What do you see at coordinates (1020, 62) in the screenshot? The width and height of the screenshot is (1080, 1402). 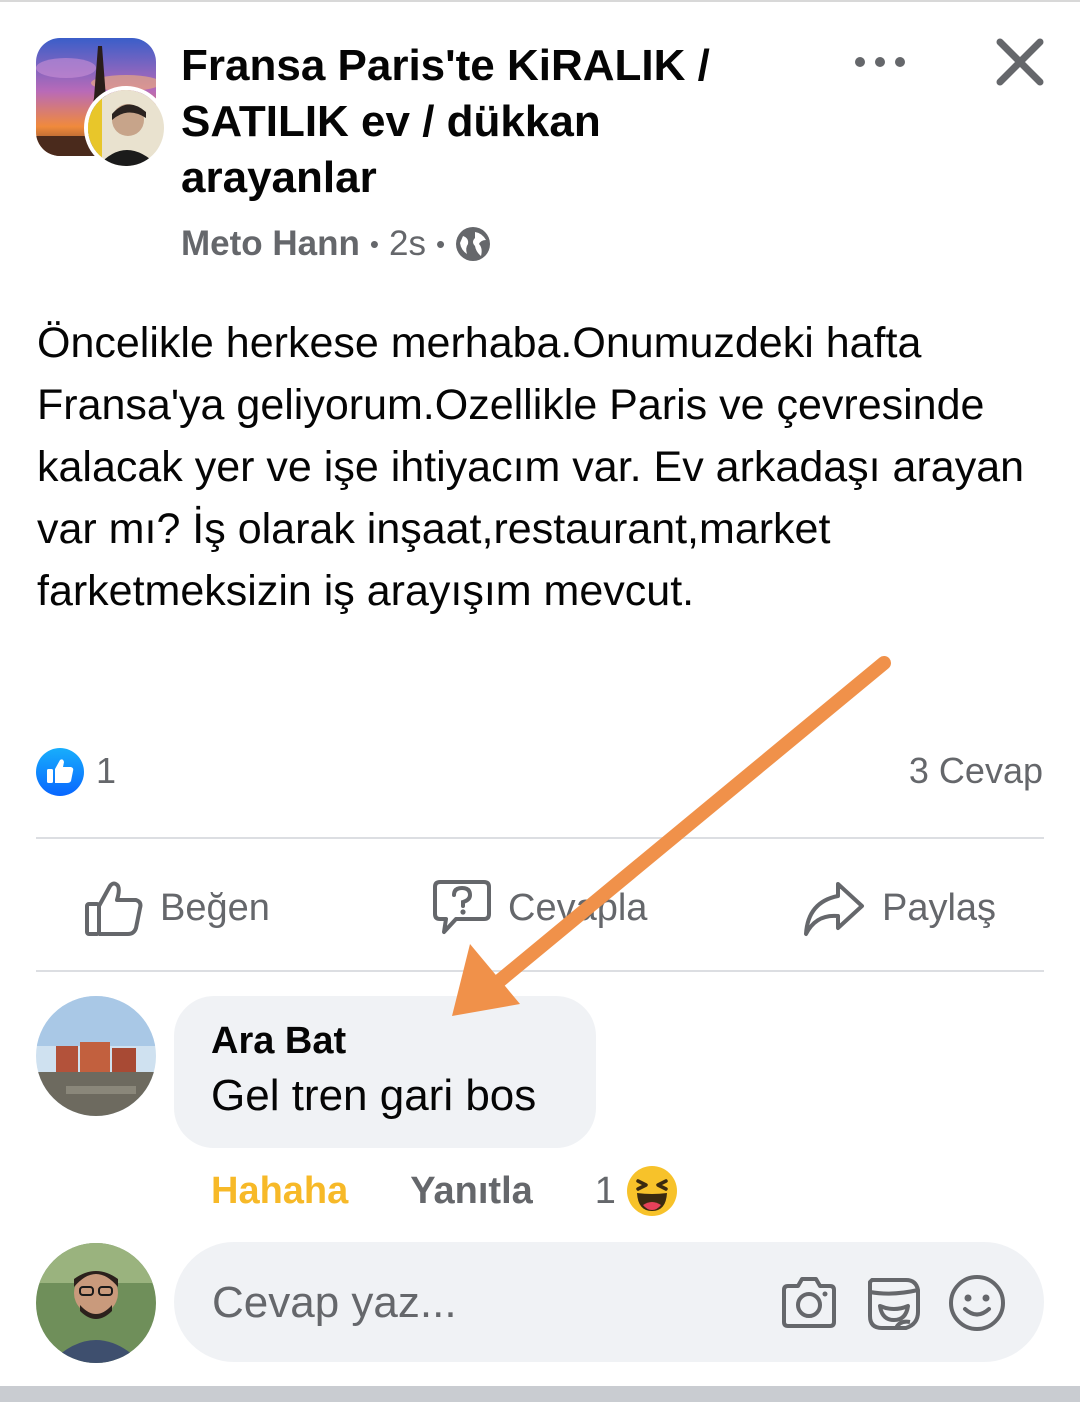 I see `close-icon` at bounding box center [1020, 62].